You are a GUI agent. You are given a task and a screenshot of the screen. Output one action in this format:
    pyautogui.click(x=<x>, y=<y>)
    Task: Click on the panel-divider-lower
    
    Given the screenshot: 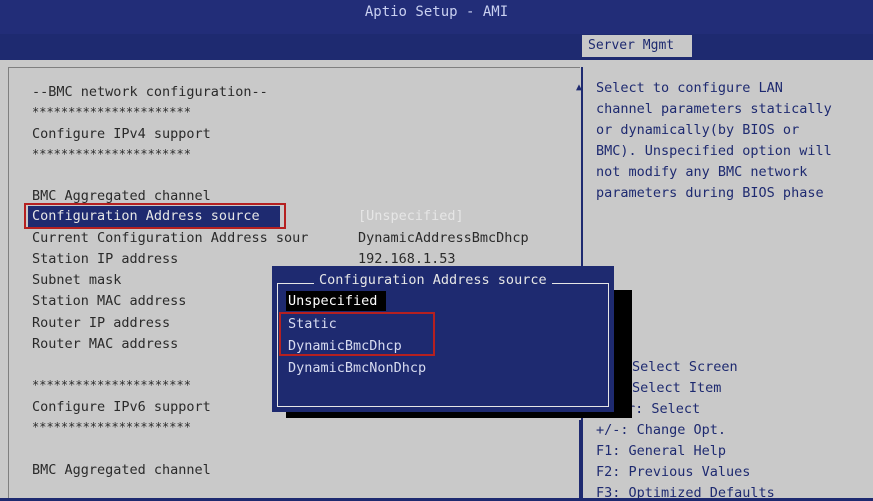 What is the action you would take?
    pyautogui.click(x=581, y=459)
    